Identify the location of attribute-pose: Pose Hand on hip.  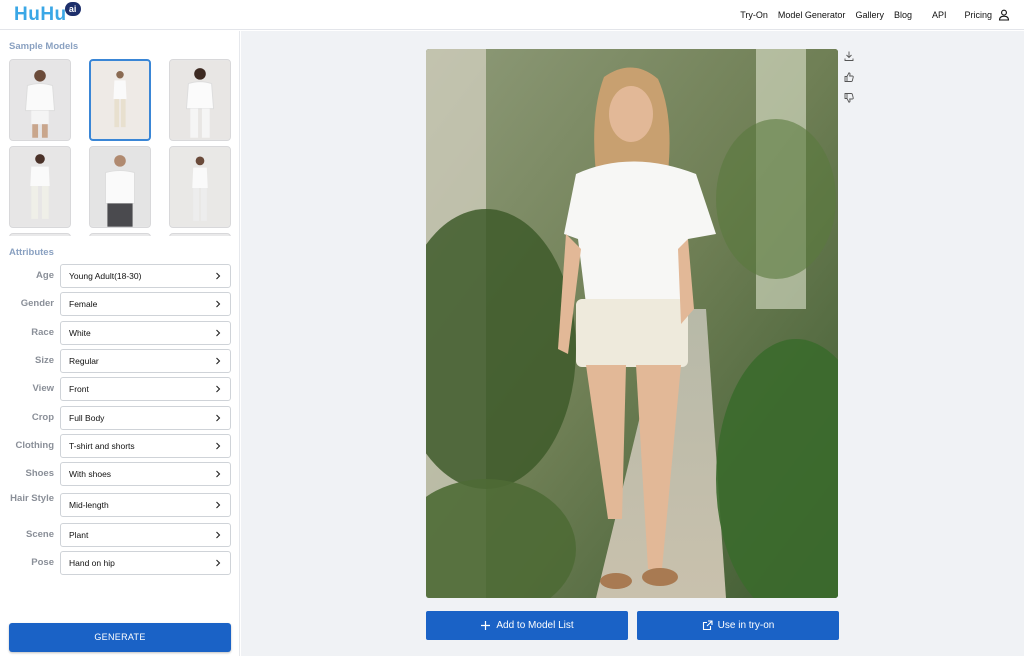
(120, 563).